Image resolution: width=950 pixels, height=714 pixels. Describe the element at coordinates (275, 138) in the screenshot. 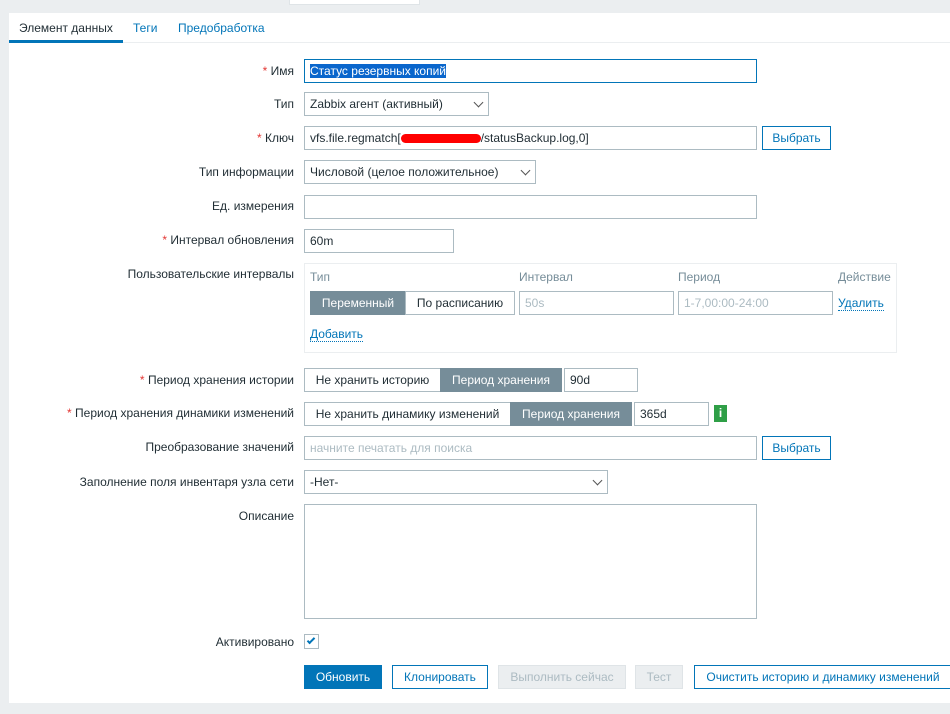

I see `key-label: * Ключ` at that location.